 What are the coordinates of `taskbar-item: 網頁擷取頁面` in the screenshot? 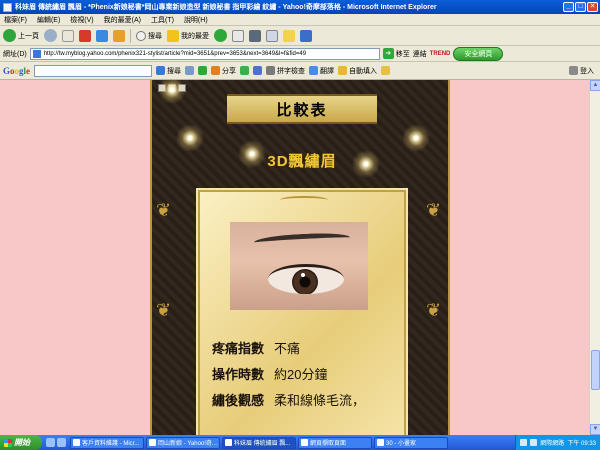 It's located at (335, 442).